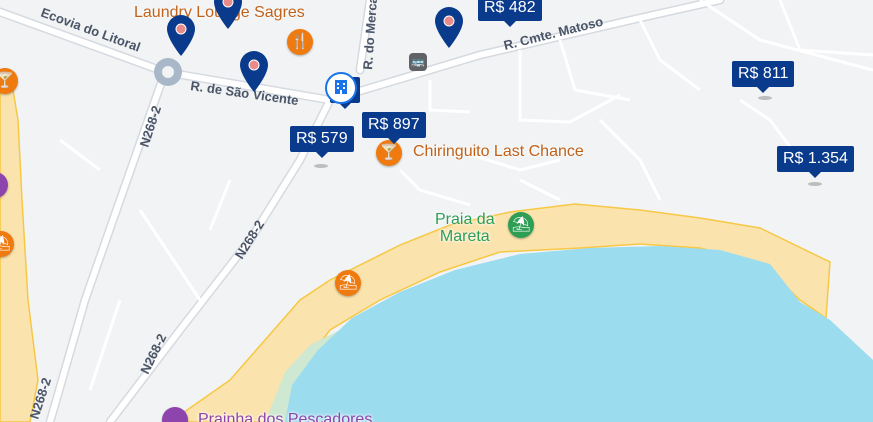 Image resolution: width=873 pixels, height=422 pixels. Describe the element at coordinates (521, 225) in the screenshot. I see `beach-park-icon: ⛱` at that location.